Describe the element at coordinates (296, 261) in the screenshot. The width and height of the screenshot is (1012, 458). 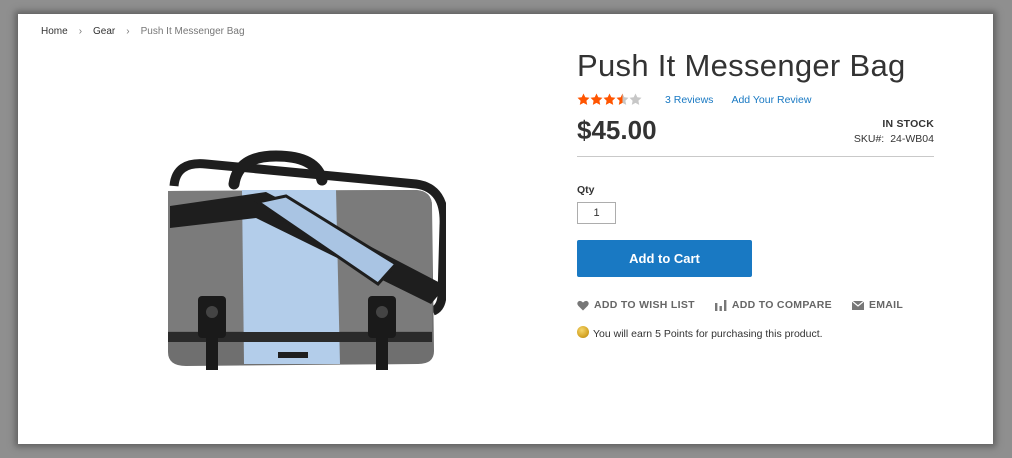
I see `product-image` at that location.